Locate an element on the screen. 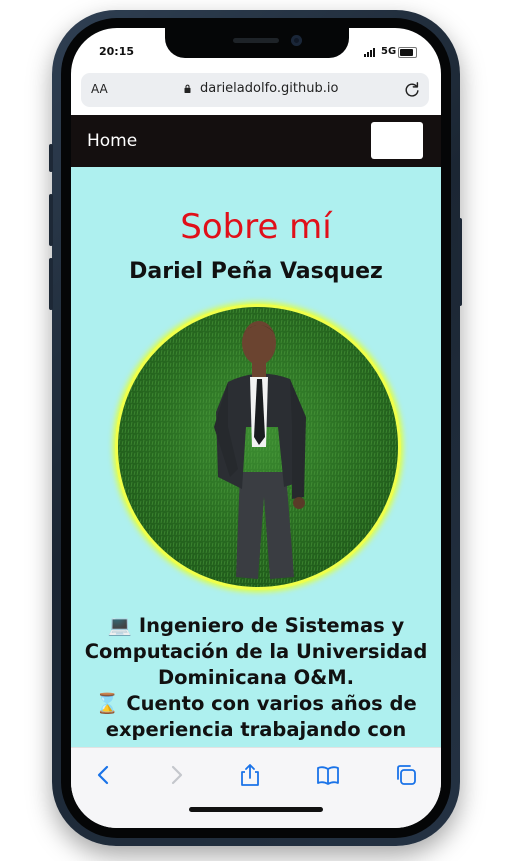  page-title: Sobre mí is located at coordinates (256, 227).